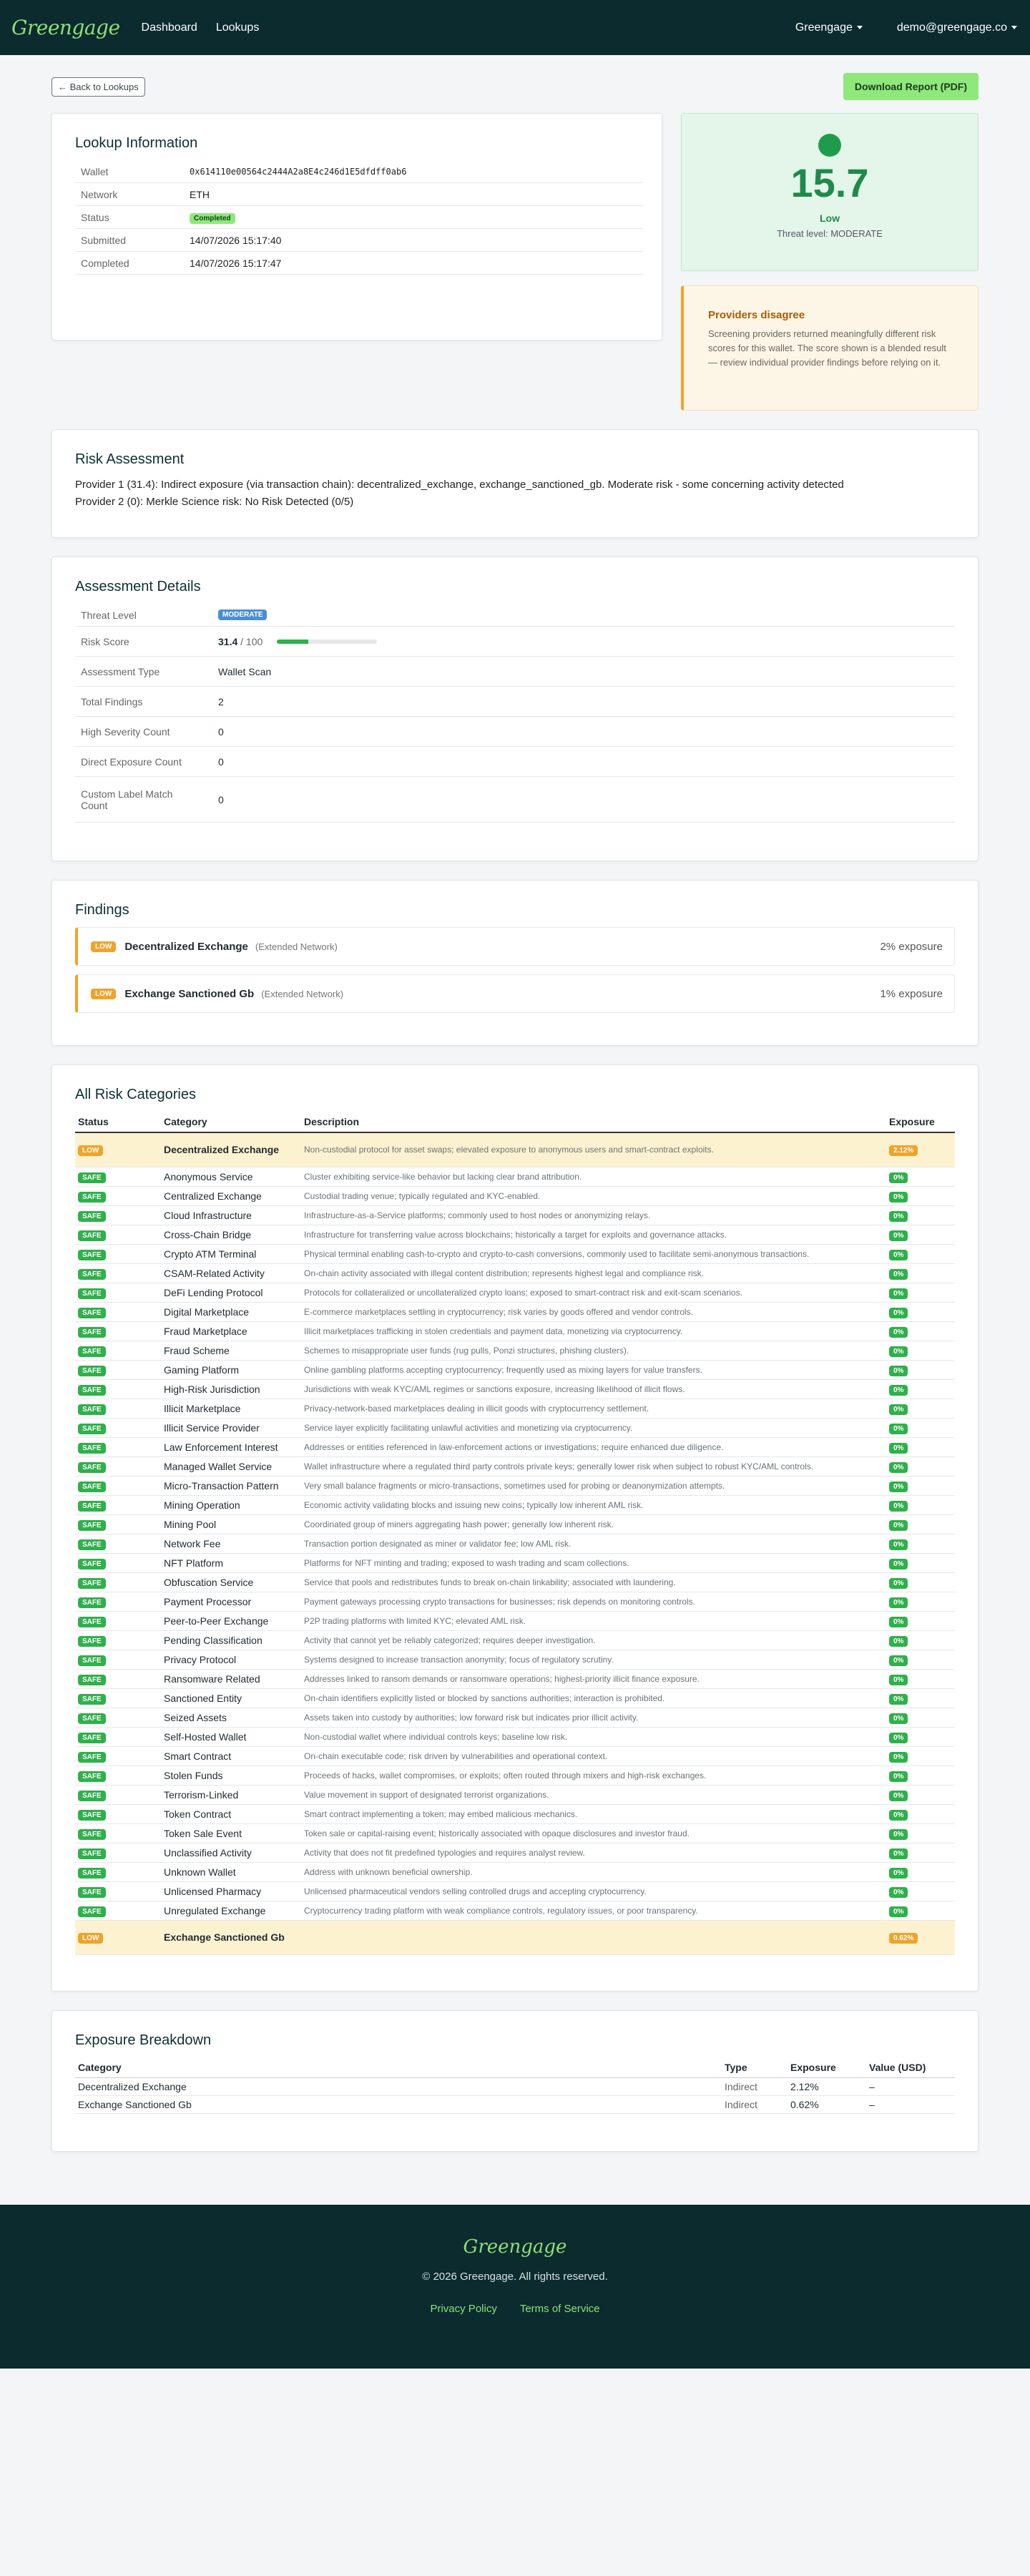  I want to click on column-header: Status, so click(118, 1122).